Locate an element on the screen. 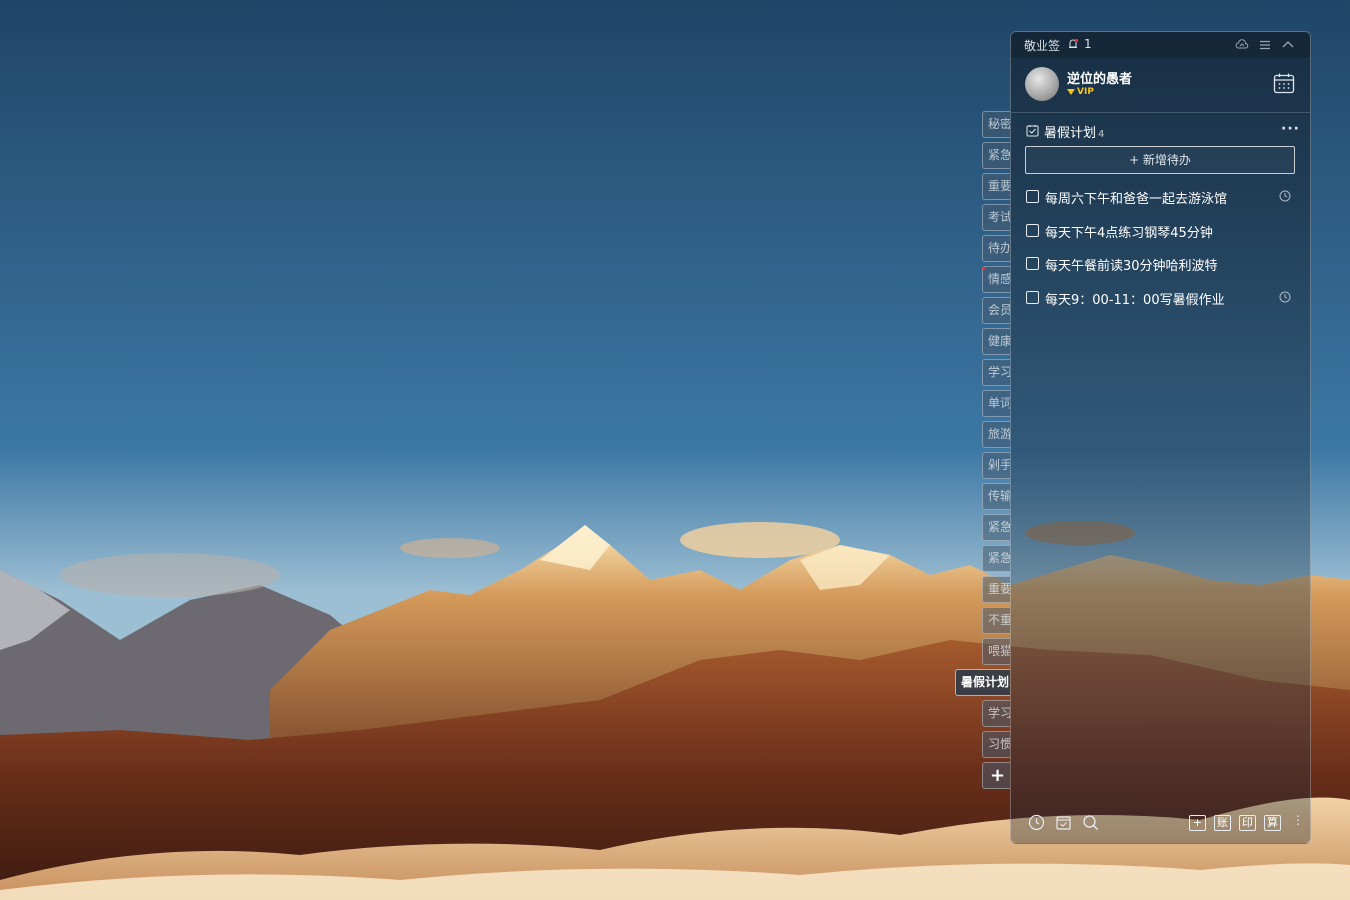 This screenshot has height=900, width=1350. todo-text: 每天9：00-11：00写暑假作业 is located at coordinates (1135, 298).